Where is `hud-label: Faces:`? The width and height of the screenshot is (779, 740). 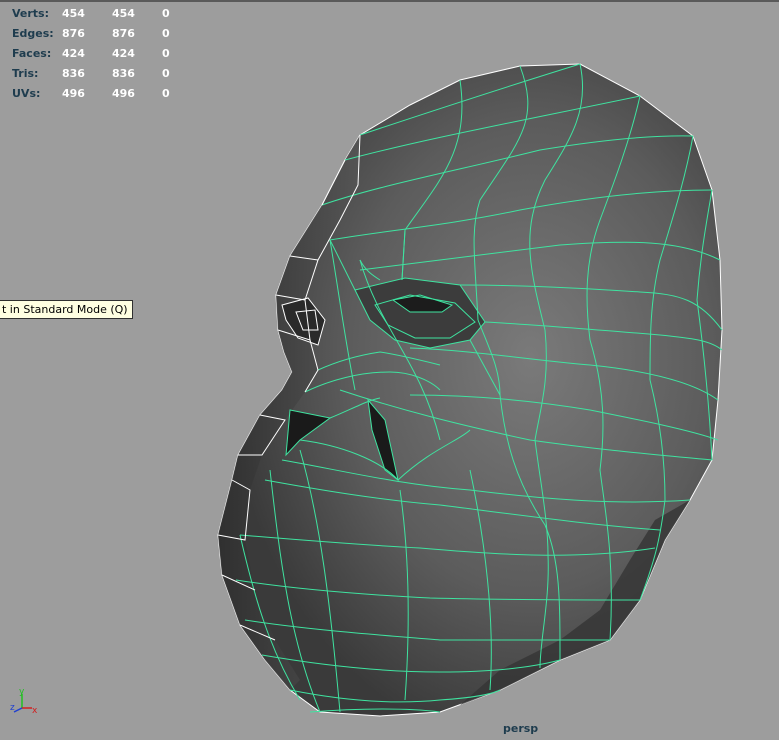 hud-label: Faces: is located at coordinates (32, 53).